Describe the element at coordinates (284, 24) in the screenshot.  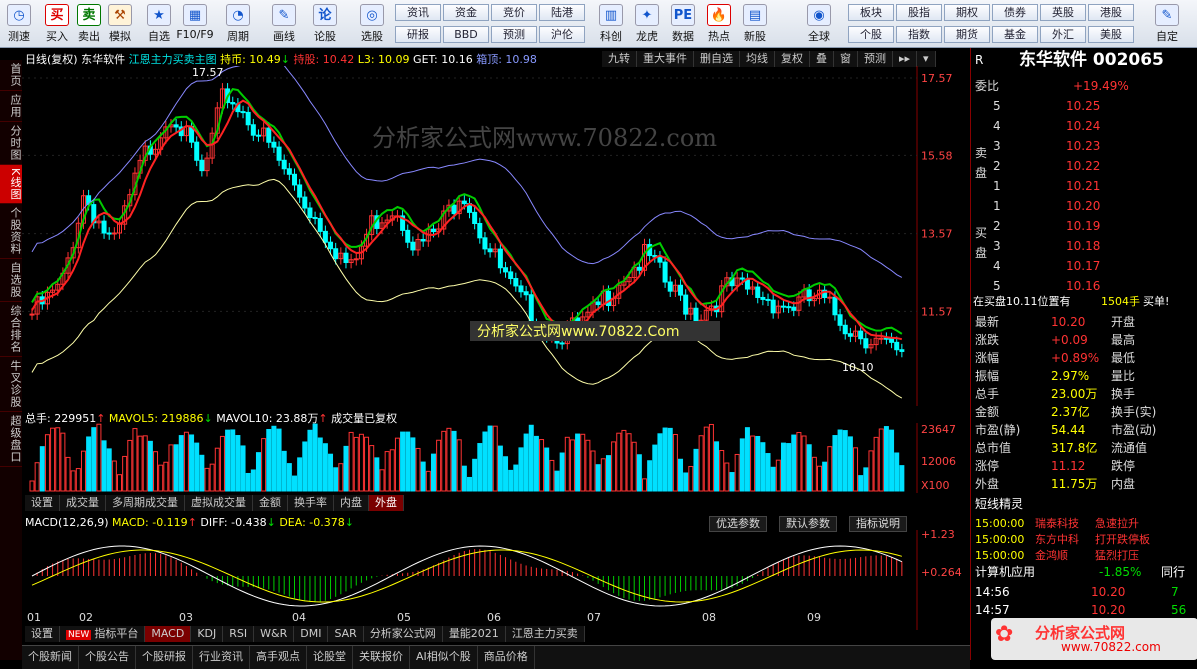
I see `toolbar-btn-6: ✎ 画线` at that location.